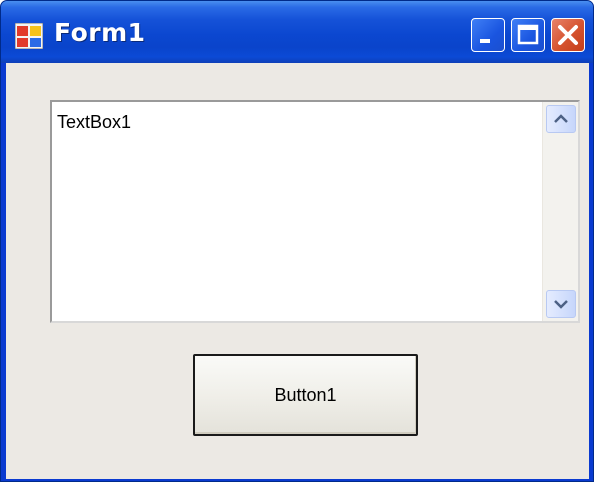  I want to click on minimize-icon, so click(485, 41).